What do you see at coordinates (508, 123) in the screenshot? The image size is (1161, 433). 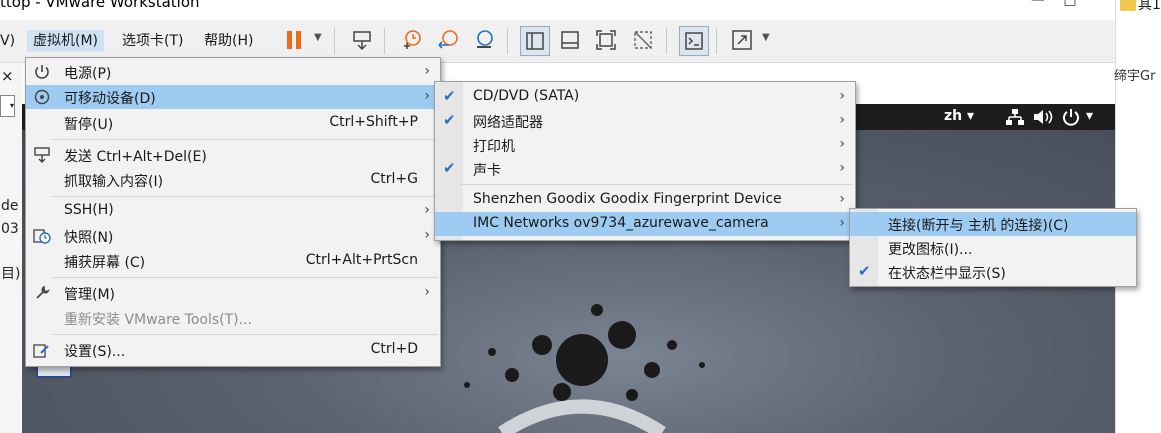 I see `menu-item-label: 网络适配器` at bounding box center [508, 123].